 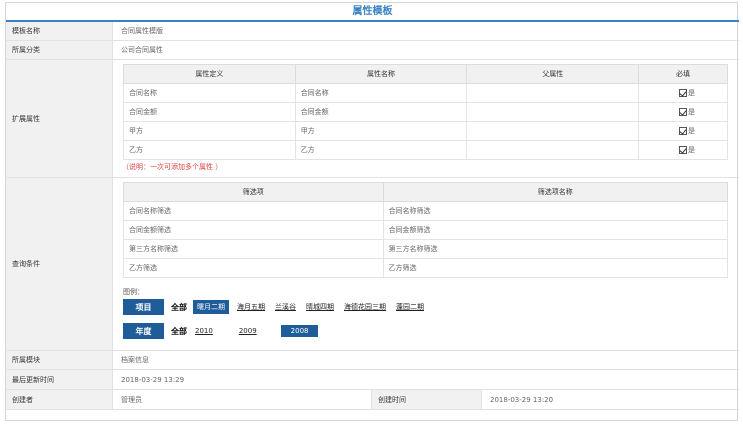 What do you see at coordinates (59, 360) in the screenshot?
I see `module-label: 所属模块` at bounding box center [59, 360].